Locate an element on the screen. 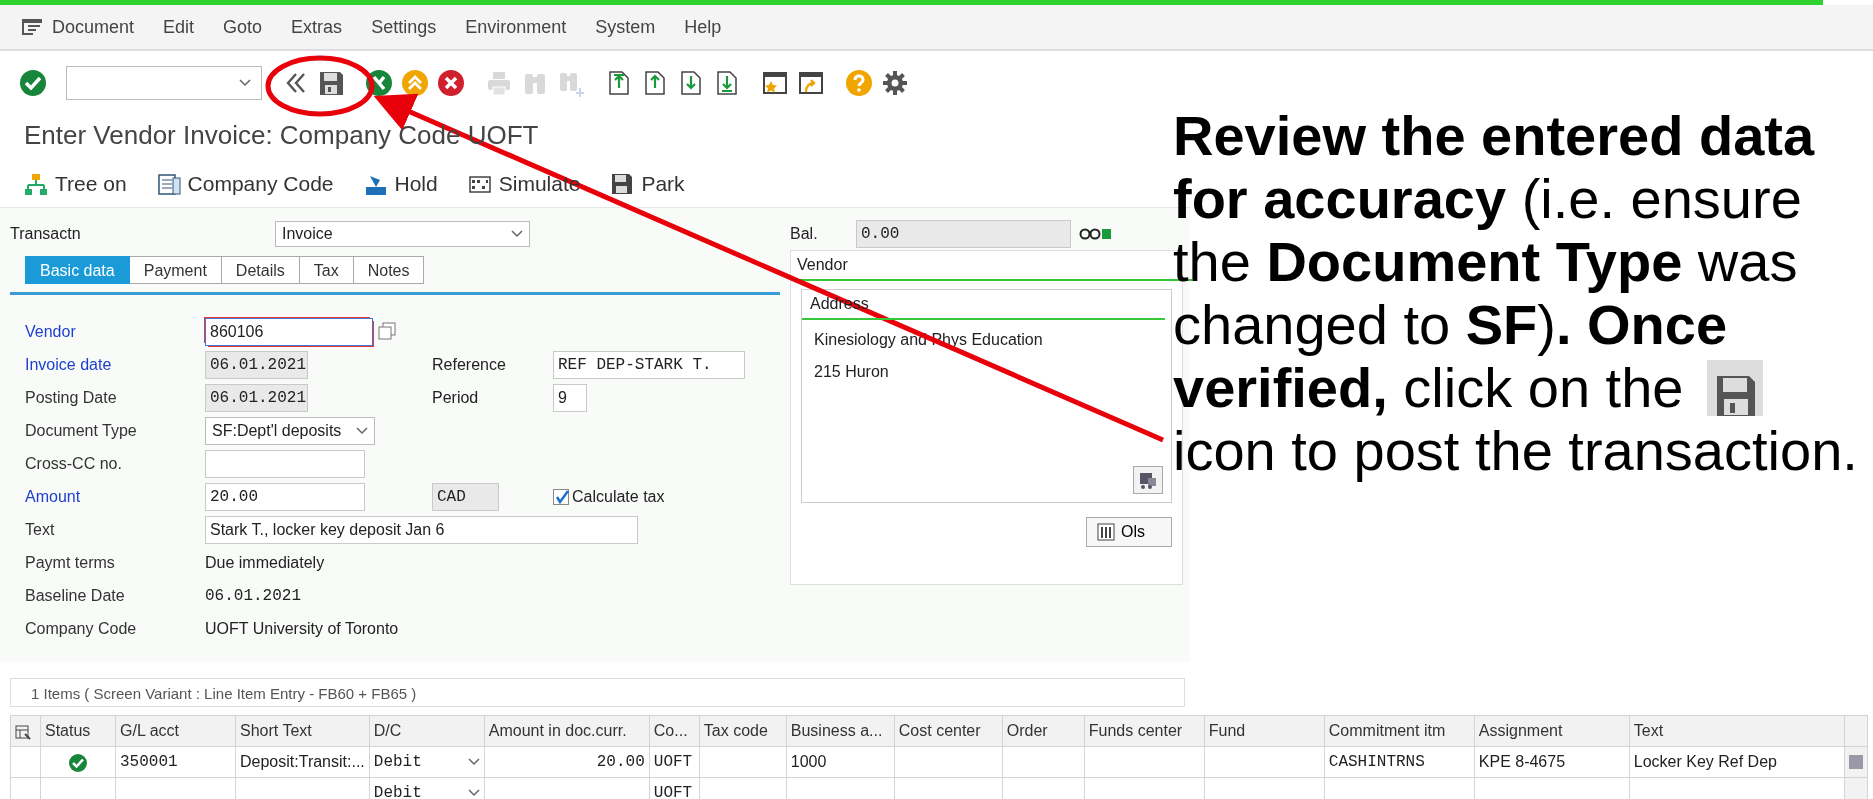  column-header: Status is located at coordinates (78, 731).